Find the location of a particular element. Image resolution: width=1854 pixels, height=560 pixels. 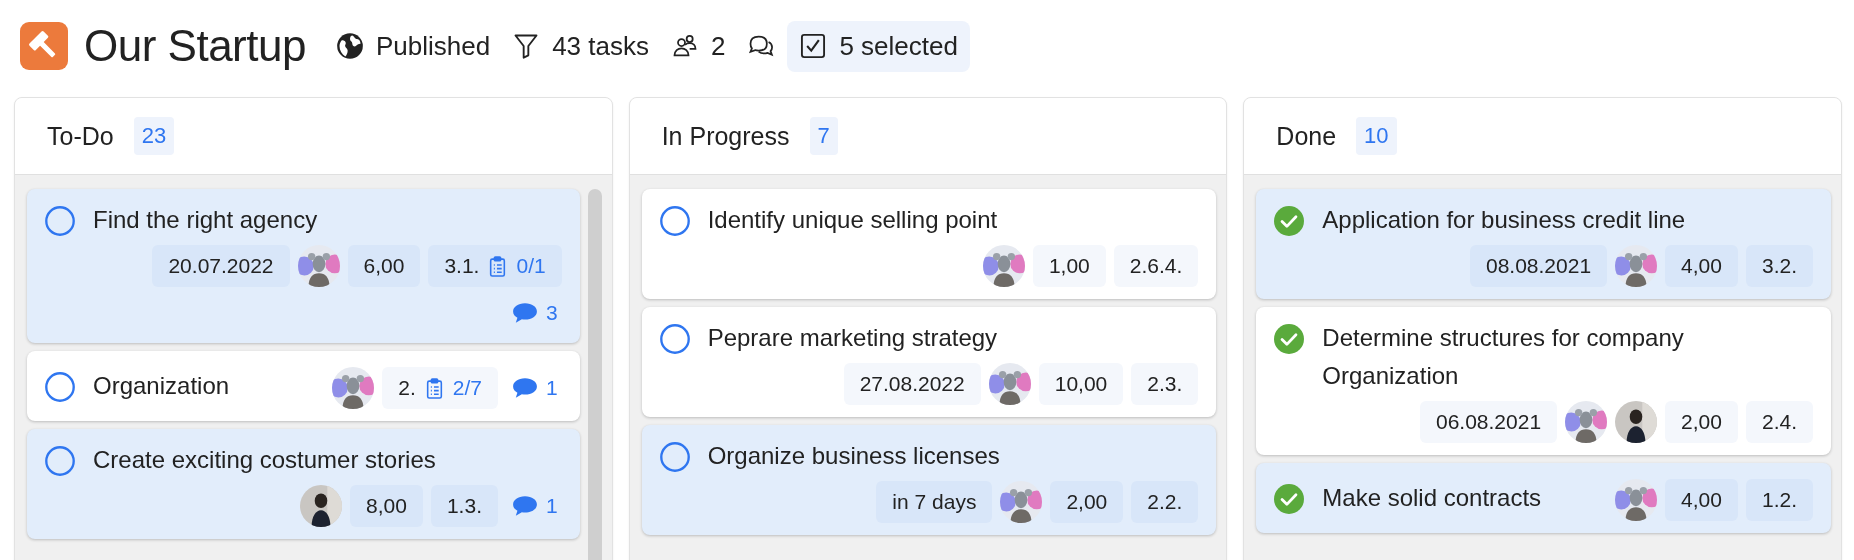

task-count: 7 is located at coordinates (823, 136).